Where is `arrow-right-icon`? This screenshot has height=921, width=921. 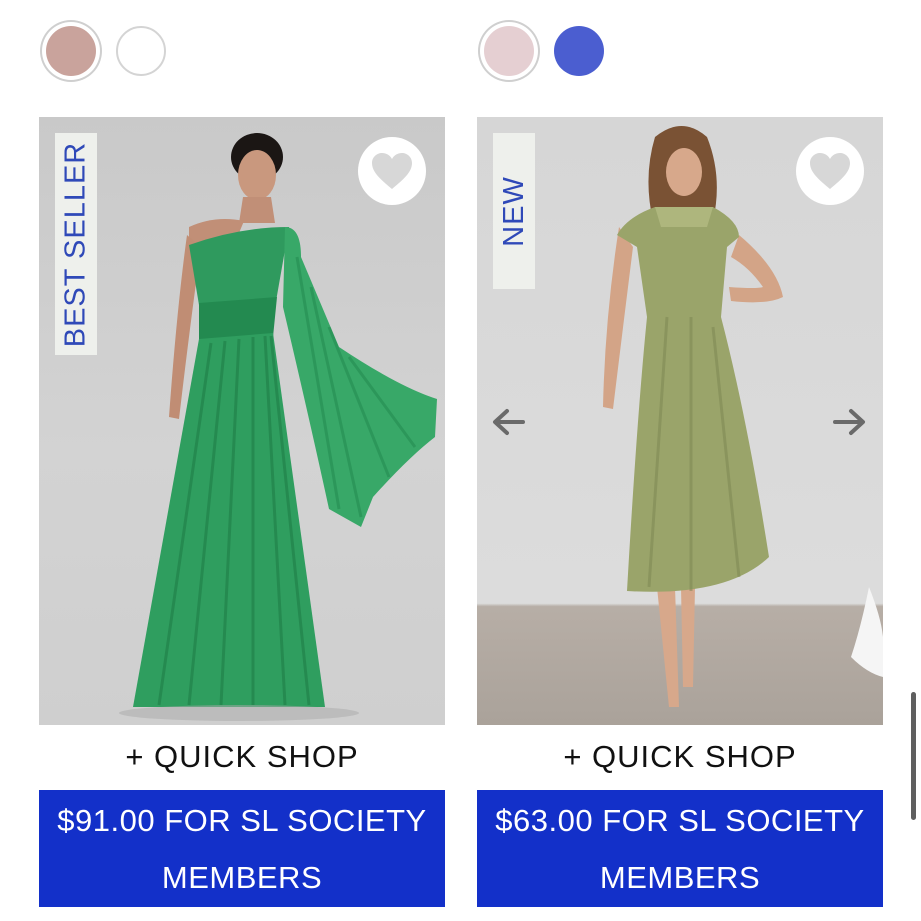
arrow-right-icon is located at coordinates (849, 422).